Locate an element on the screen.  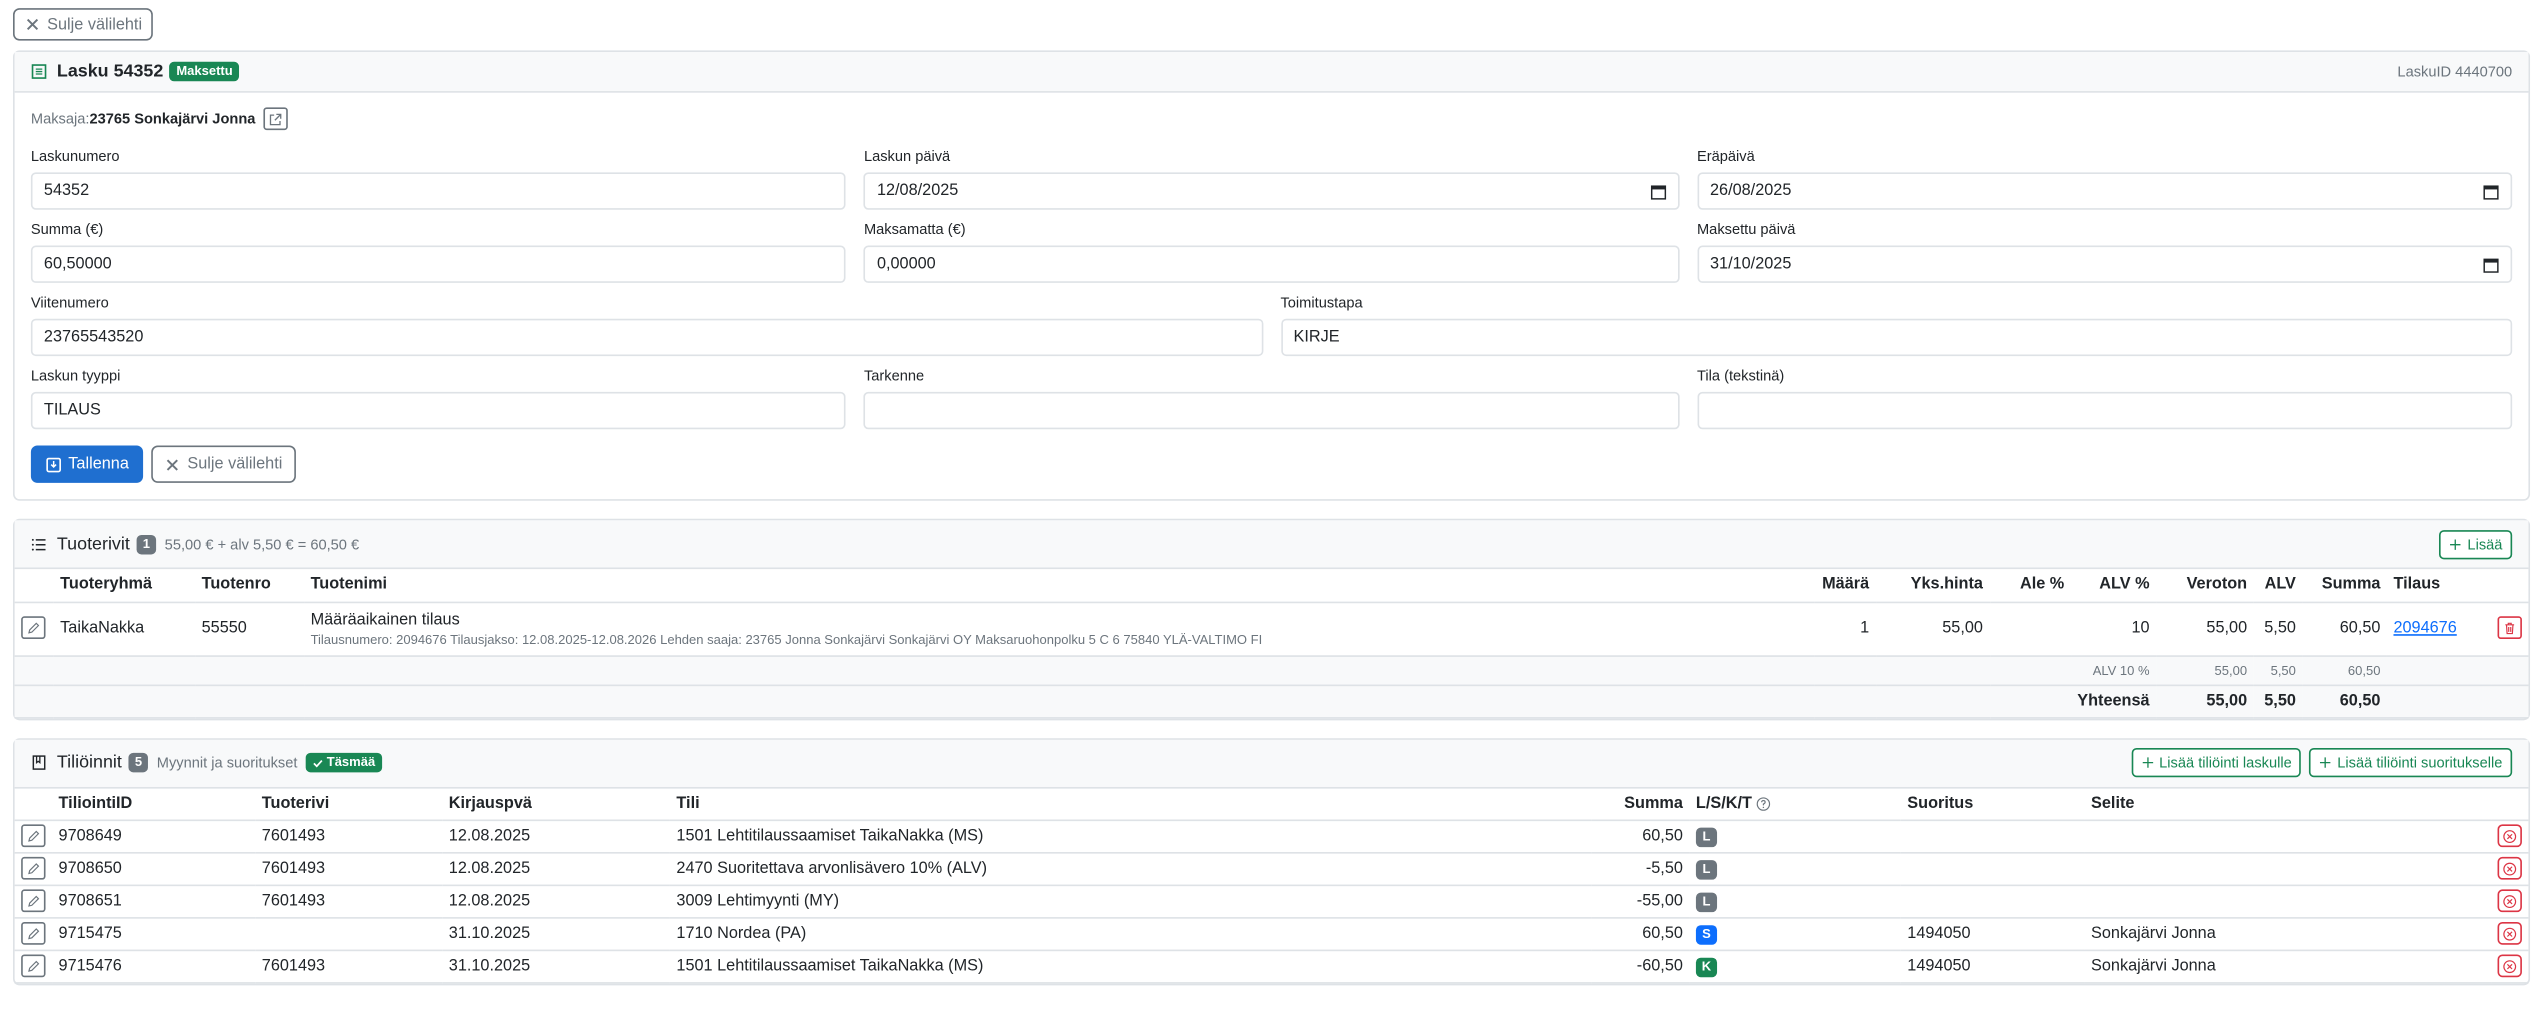
posting-date: 31.10.2025 is located at coordinates (556, 967).